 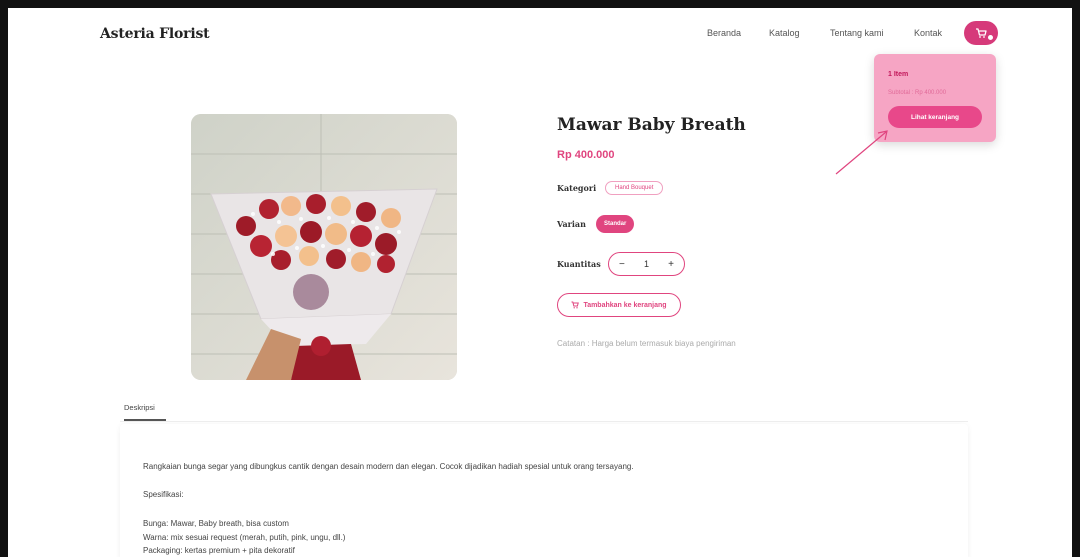 What do you see at coordinates (990, 37) in the screenshot?
I see `cart-count-badge` at bounding box center [990, 37].